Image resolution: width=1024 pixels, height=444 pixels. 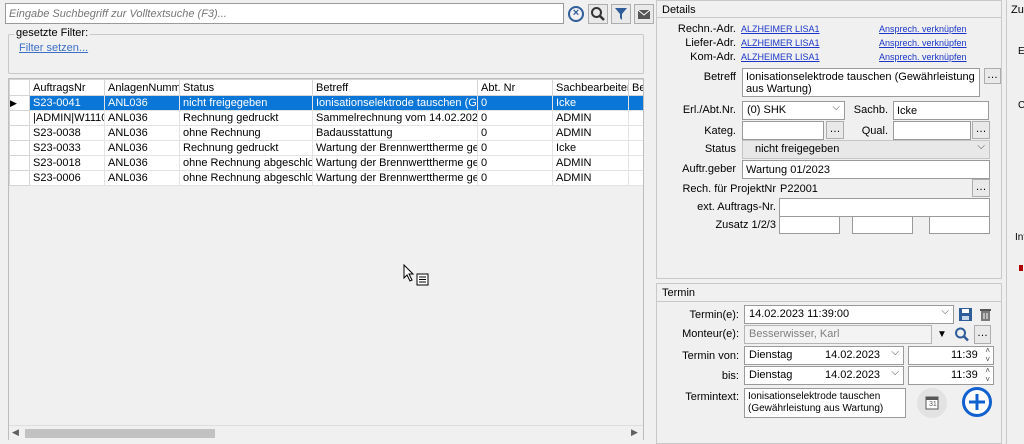 What do you see at coordinates (67, 133) in the screenshot?
I see `table-cell: S23-0038` at bounding box center [67, 133].